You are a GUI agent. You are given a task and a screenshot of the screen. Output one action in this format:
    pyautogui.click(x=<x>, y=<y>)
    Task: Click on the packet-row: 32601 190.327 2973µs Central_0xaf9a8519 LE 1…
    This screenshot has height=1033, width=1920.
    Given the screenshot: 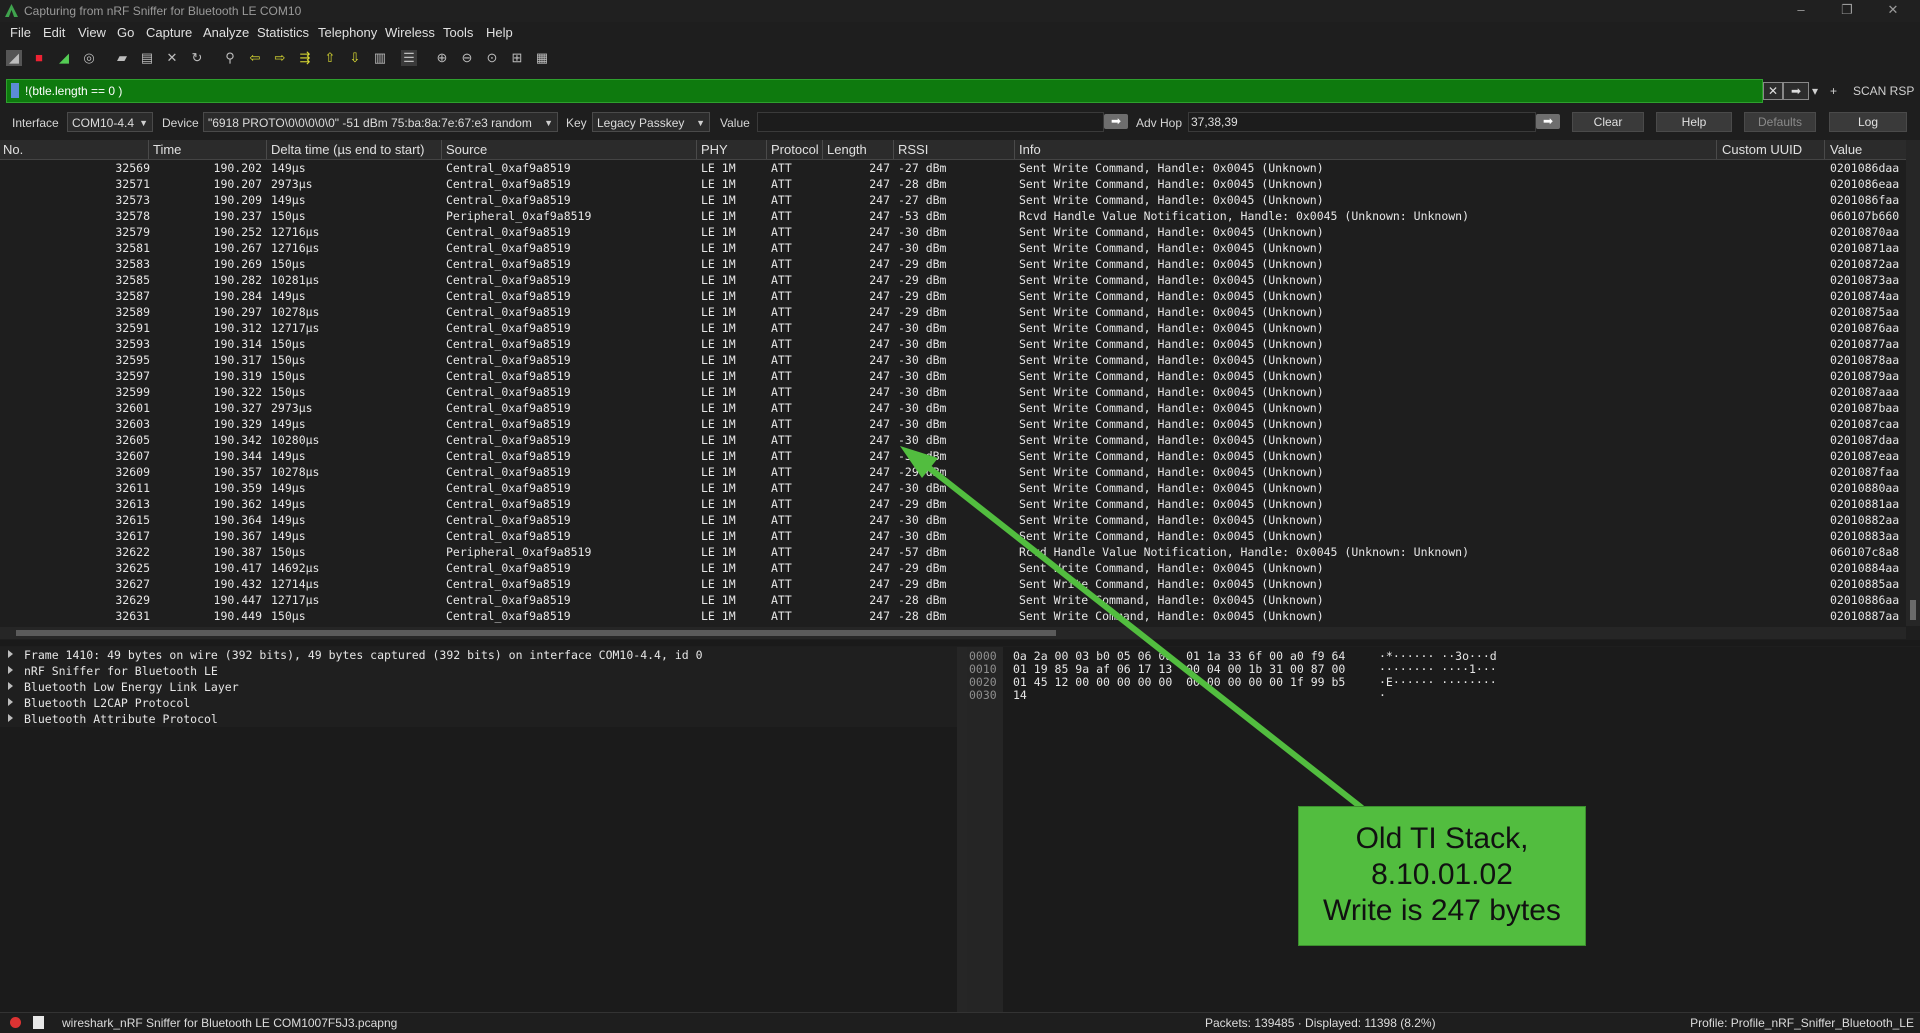 What is the action you would take?
    pyautogui.click(x=953, y=408)
    